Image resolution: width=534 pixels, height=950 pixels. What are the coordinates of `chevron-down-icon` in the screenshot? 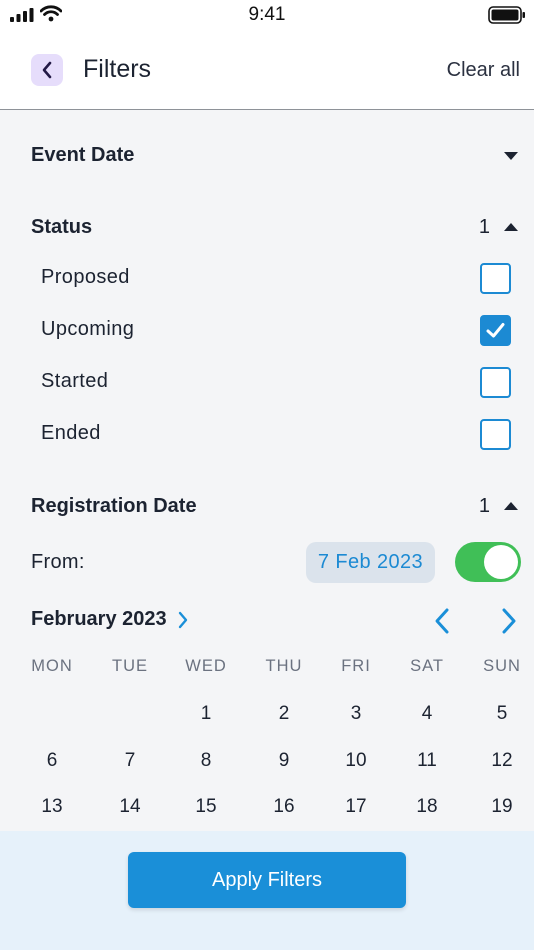 It's located at (511, 156).